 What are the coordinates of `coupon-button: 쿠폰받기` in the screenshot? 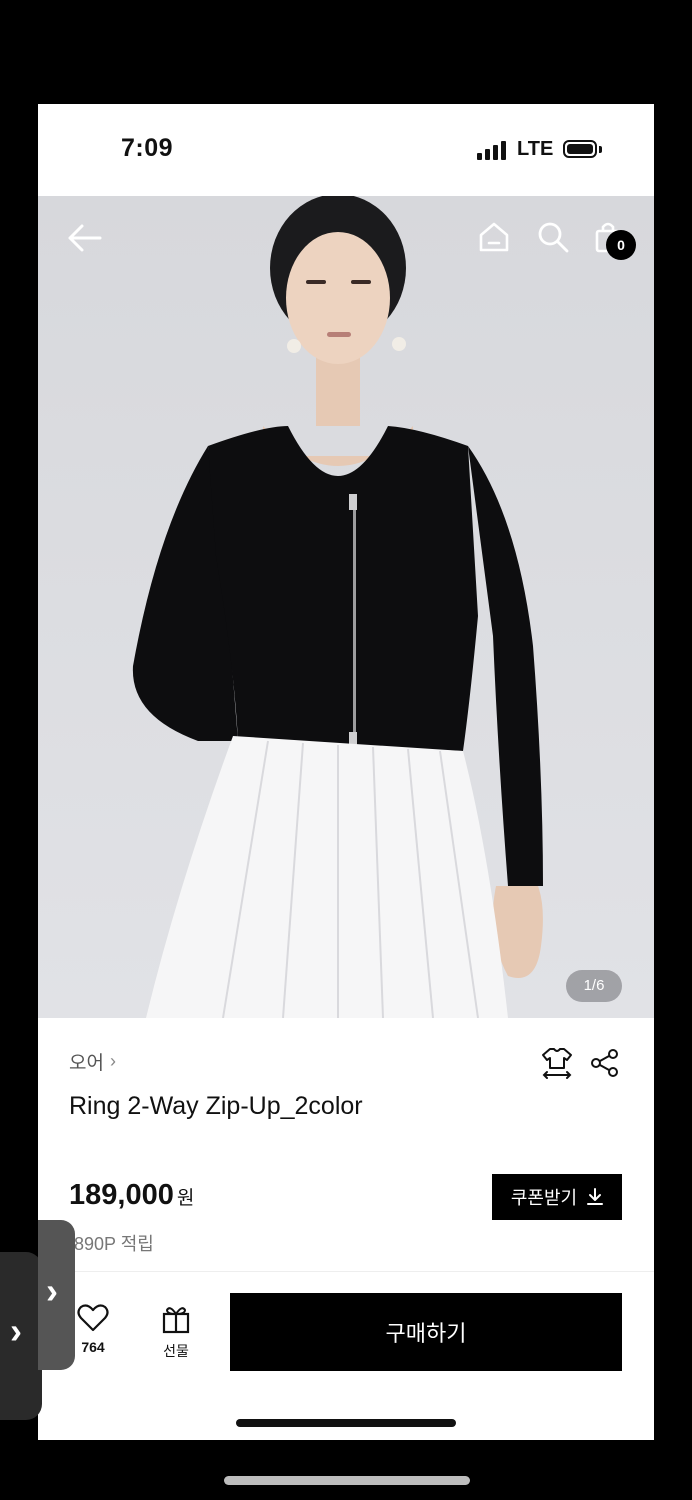 It's located at (557, 1197).